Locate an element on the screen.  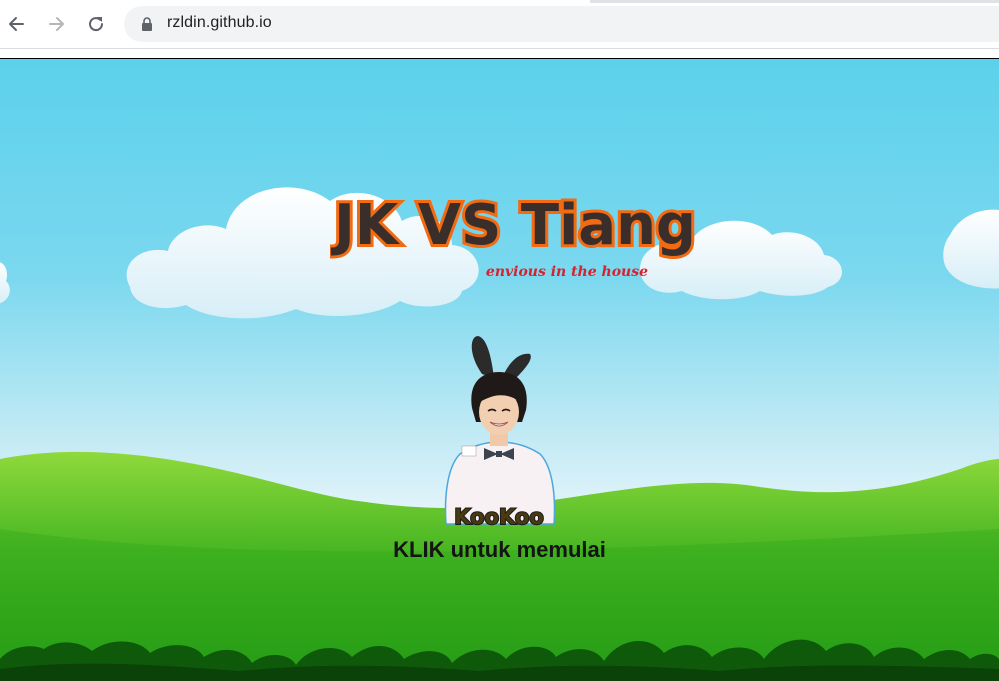
reload-button is located at coordinates (96, 24).